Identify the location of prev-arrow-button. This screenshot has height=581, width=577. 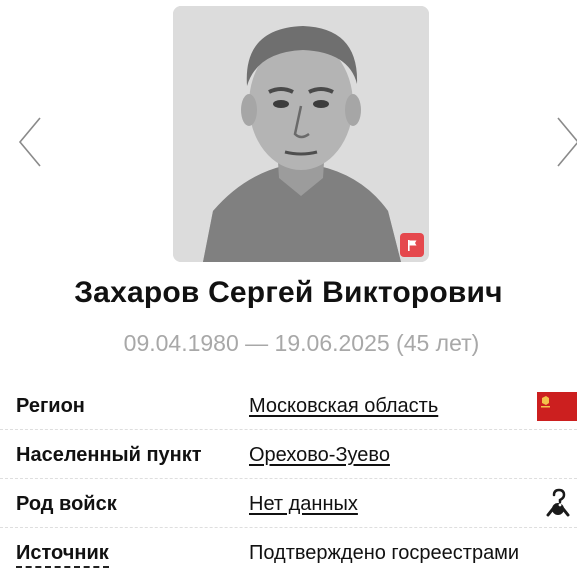
(30, 142).